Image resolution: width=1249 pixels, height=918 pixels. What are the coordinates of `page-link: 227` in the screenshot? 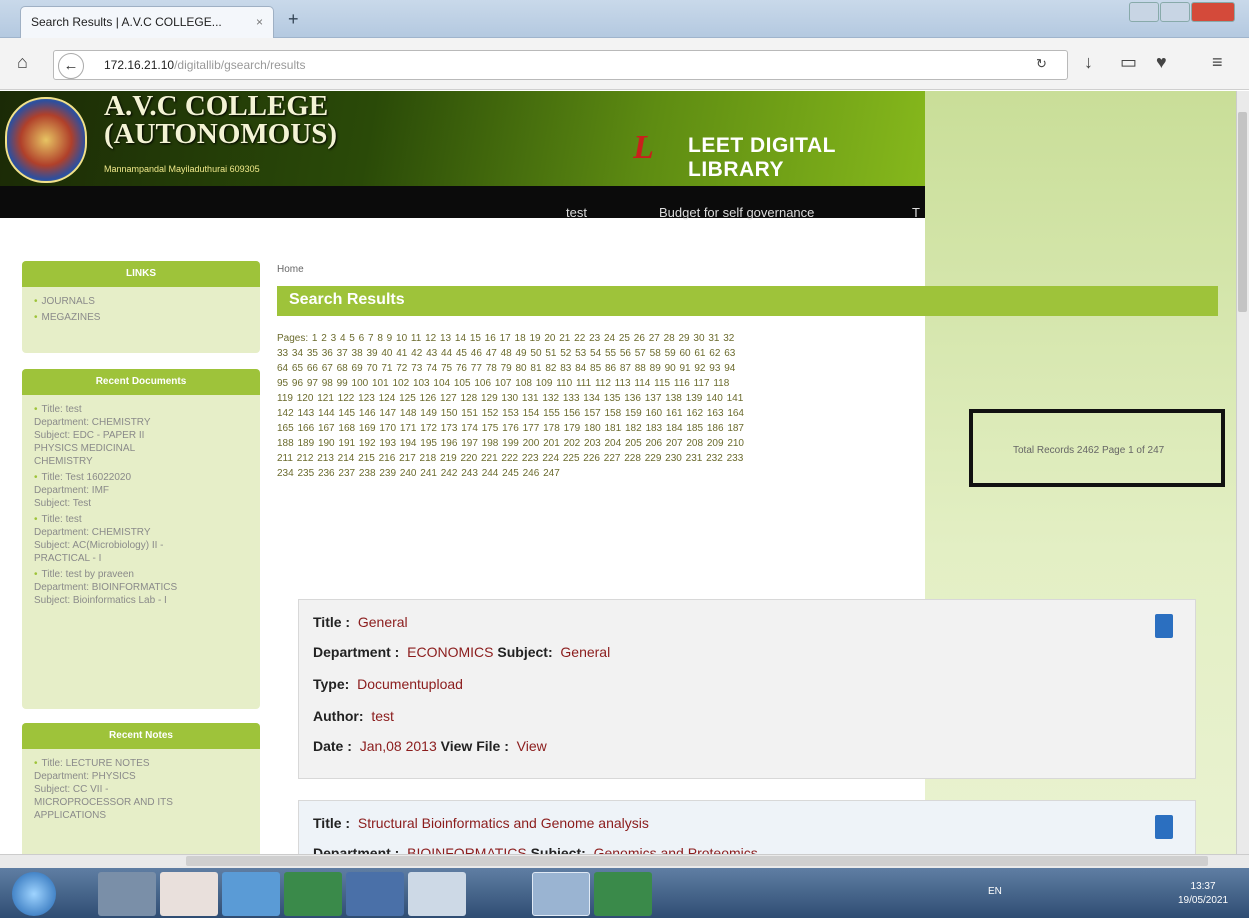 It's located at (612, 458).